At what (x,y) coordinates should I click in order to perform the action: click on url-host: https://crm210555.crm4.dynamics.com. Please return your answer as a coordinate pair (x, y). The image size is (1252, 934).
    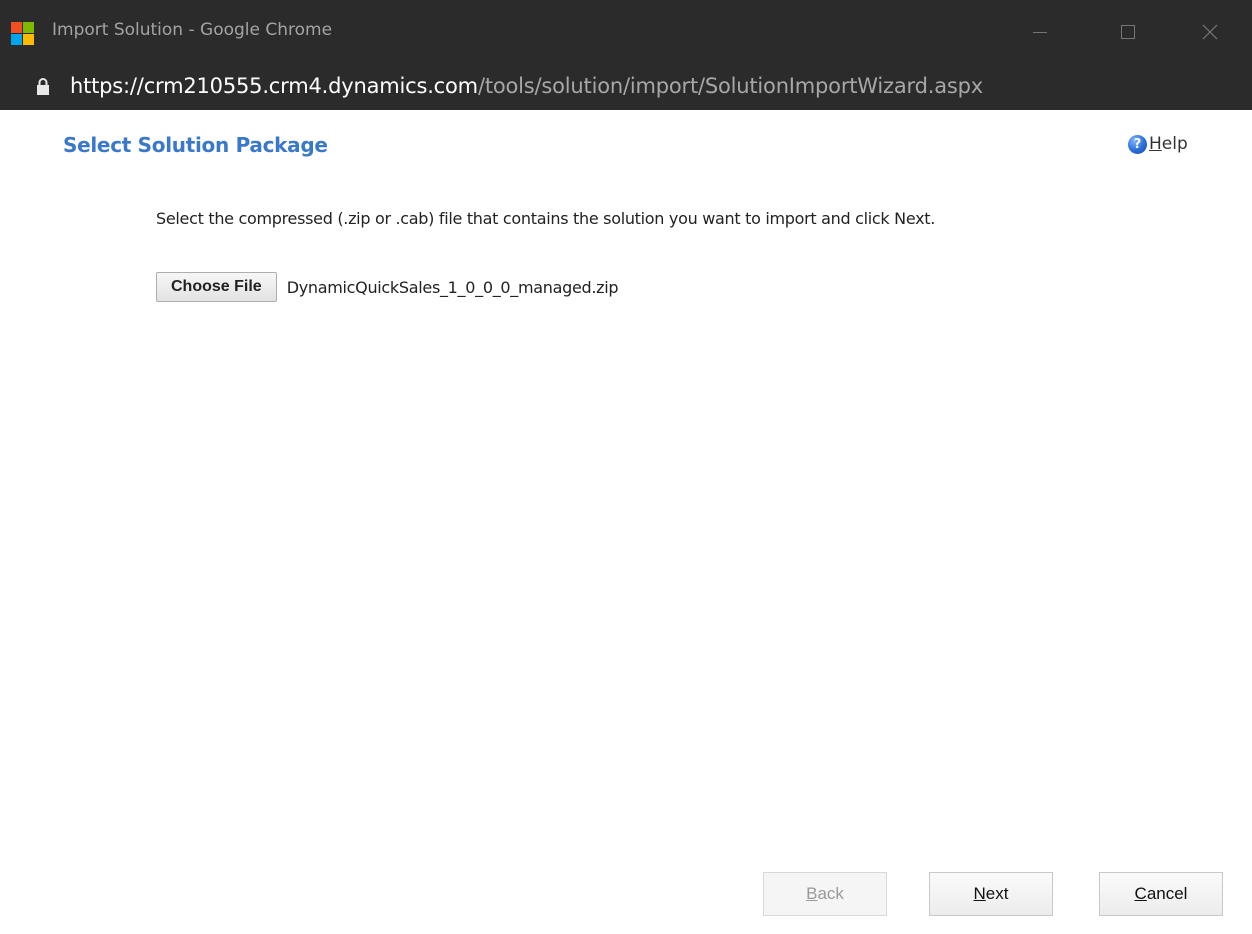
    Looking at the image, I should click on (274, 86).